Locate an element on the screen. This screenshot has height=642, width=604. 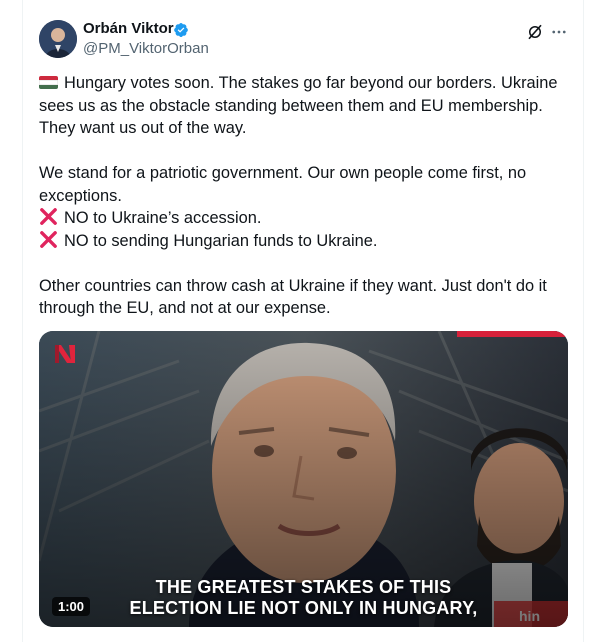
video-caption-line: ELECTION LIE NOT ONLY IN HUNGARY, is located at coordinates (303, 608).